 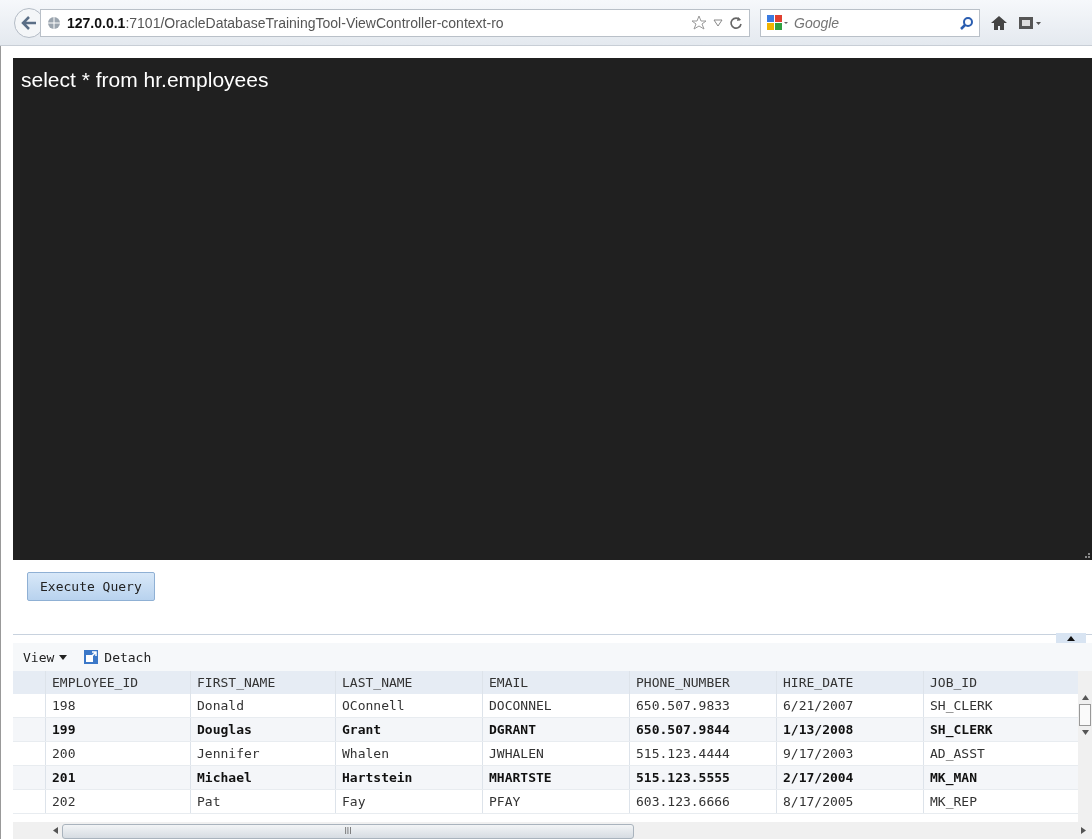 I want to click on table-cell: DOCONNEL, so click(x=555, y=705).